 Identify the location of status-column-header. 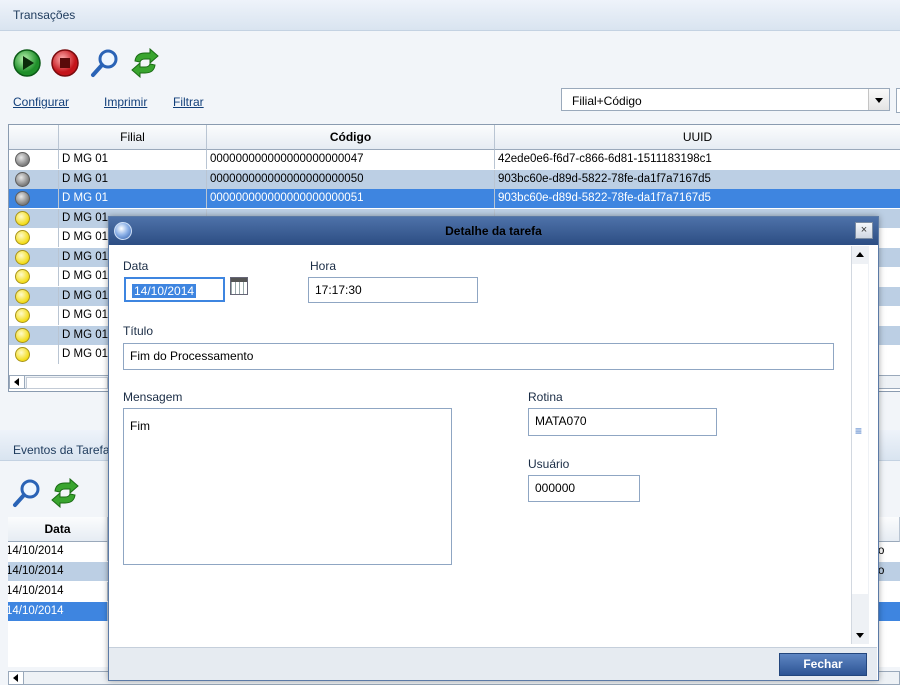
(34, 137).